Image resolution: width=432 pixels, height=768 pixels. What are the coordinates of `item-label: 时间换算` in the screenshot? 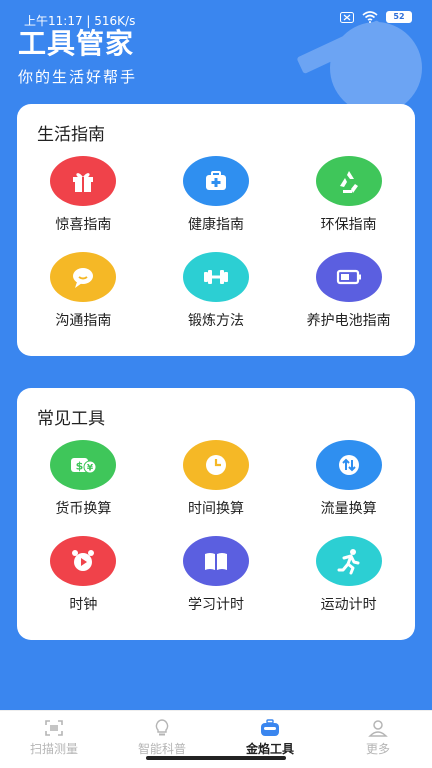 It's located at (215, 509).